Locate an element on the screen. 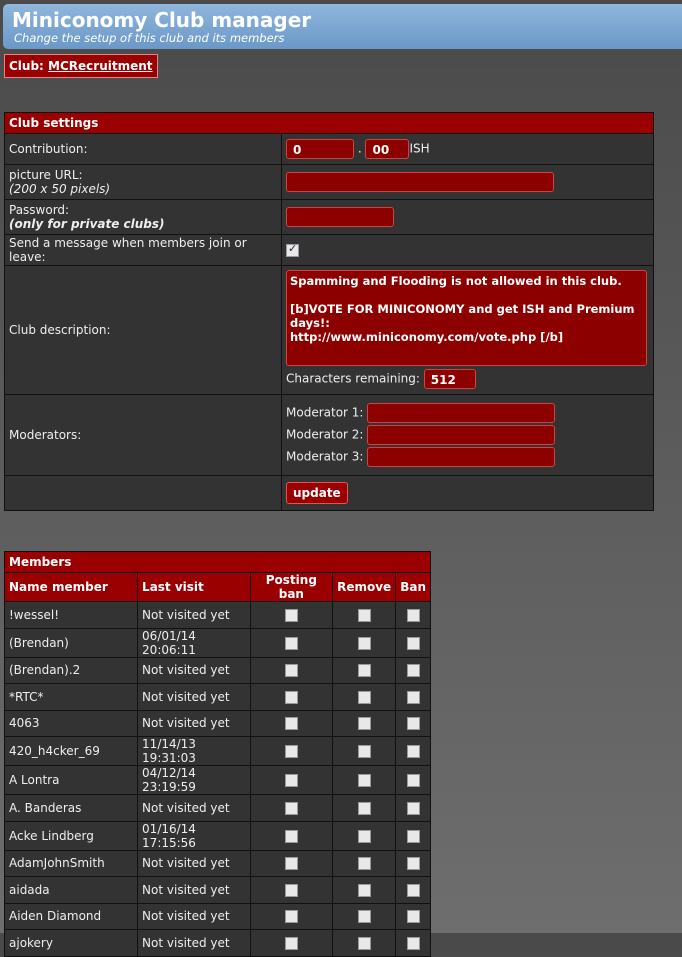 The width and height of the screenshot is (682, 957). table-row: Acke Lindberg 01/16/14 17:15:56 is located at coordinates (217, 835).